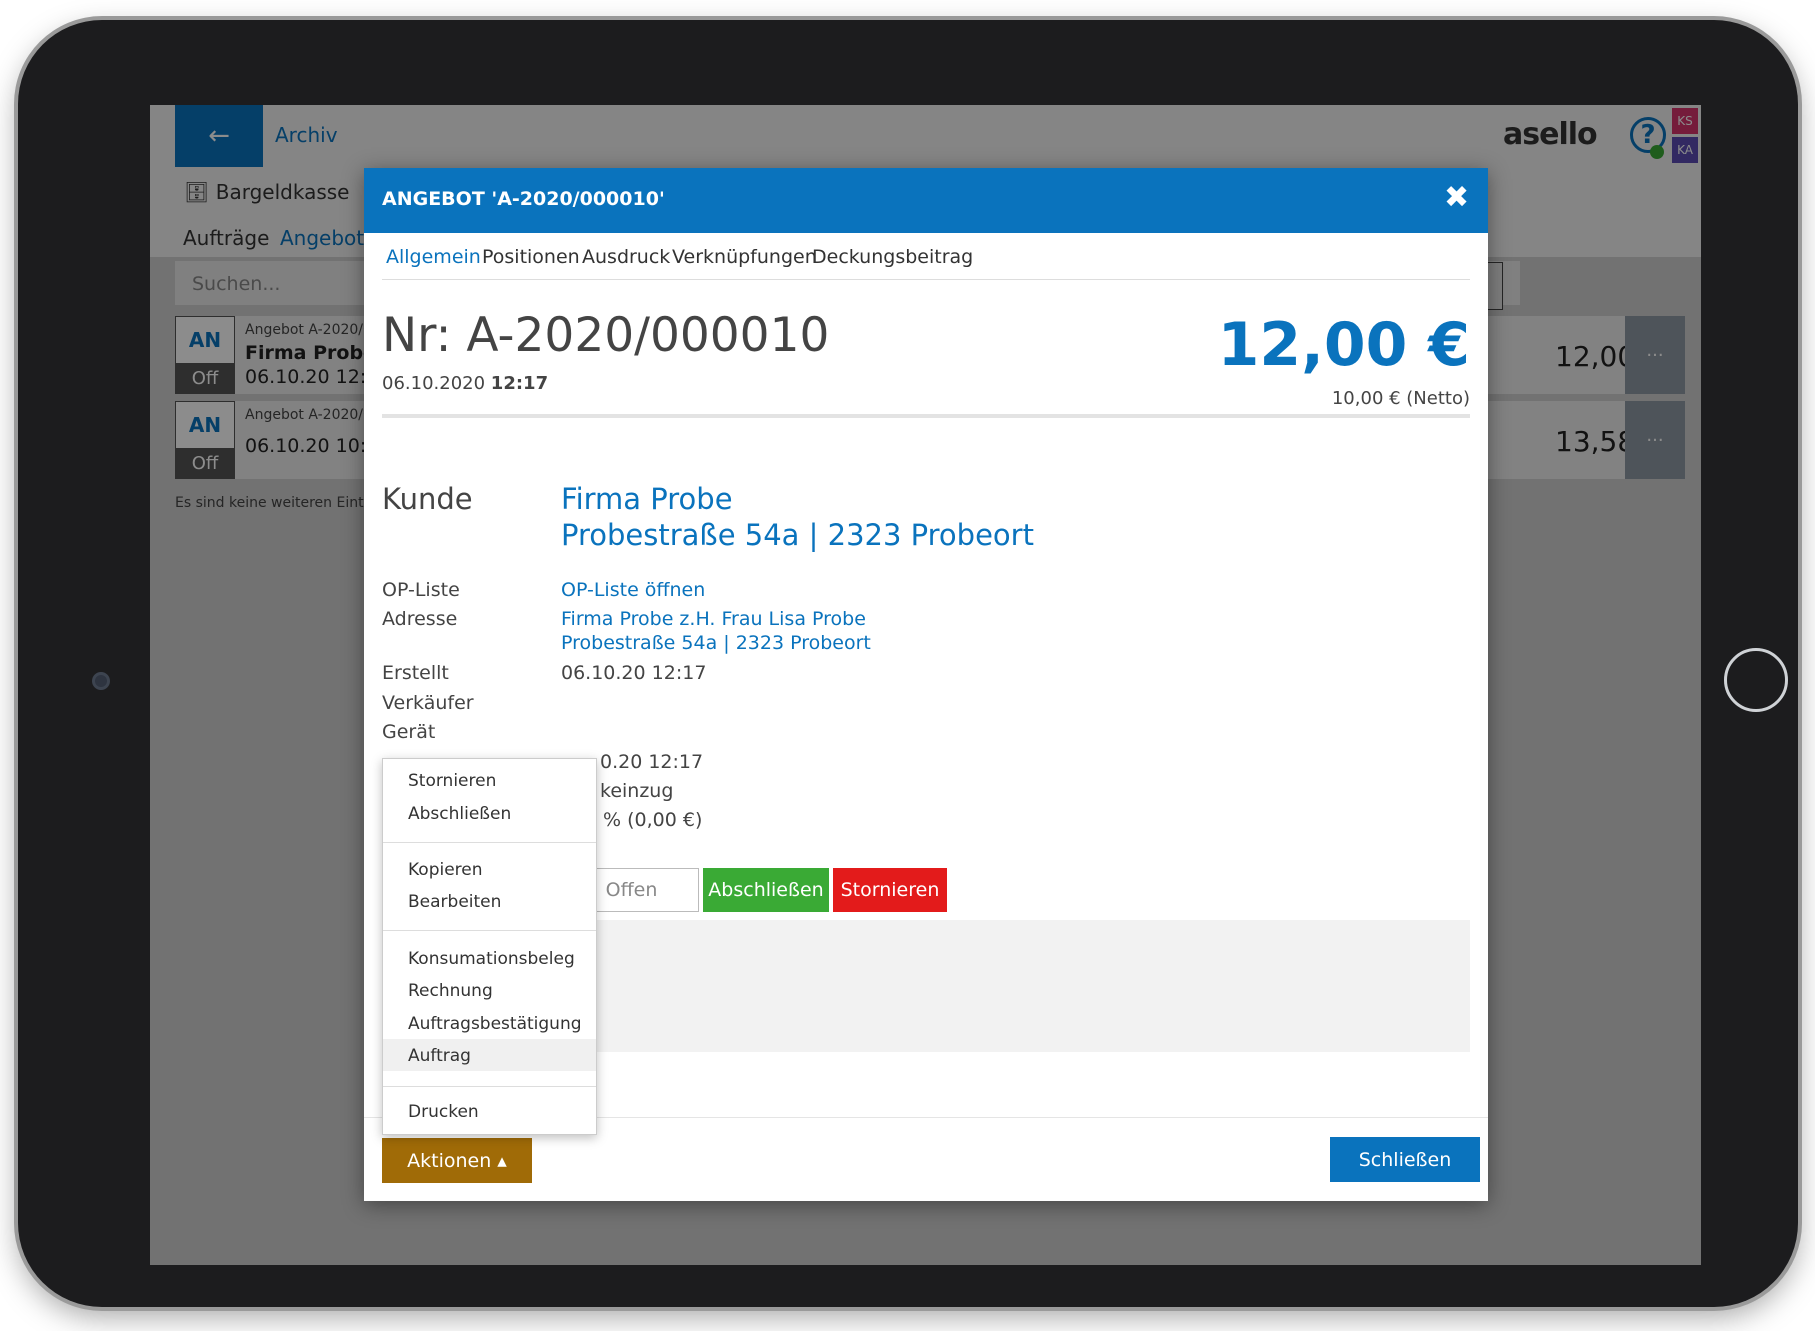 This screenshot has width=1815, height=1331. What do you see at coordinates (633, 590) in the screenshot?
I see `op-list-link: OP-Liste öffnen` at bounding box center [633, 590].